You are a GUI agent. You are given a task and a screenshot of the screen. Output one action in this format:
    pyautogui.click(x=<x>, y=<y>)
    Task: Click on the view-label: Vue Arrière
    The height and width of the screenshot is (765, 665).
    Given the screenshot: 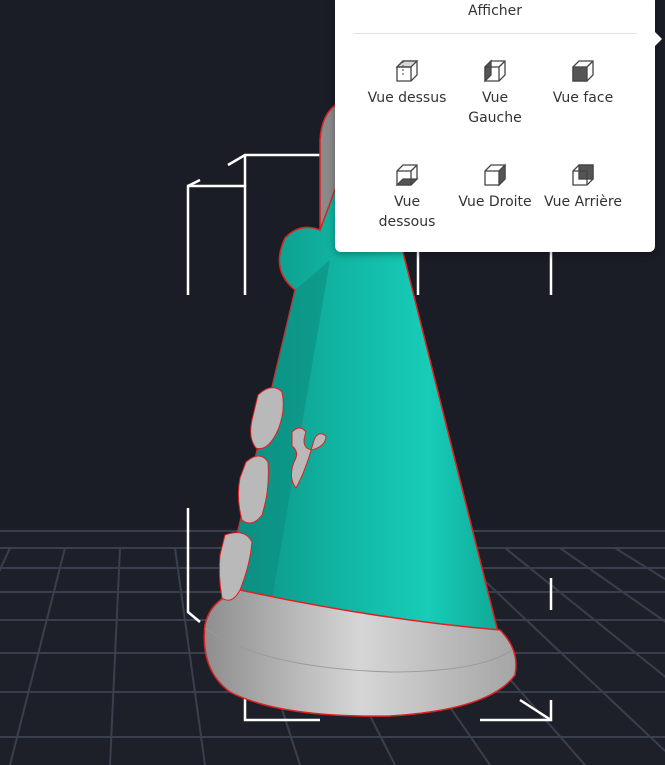 What is the action you would take?
    pyautogui.click(x=583, y=202)
    